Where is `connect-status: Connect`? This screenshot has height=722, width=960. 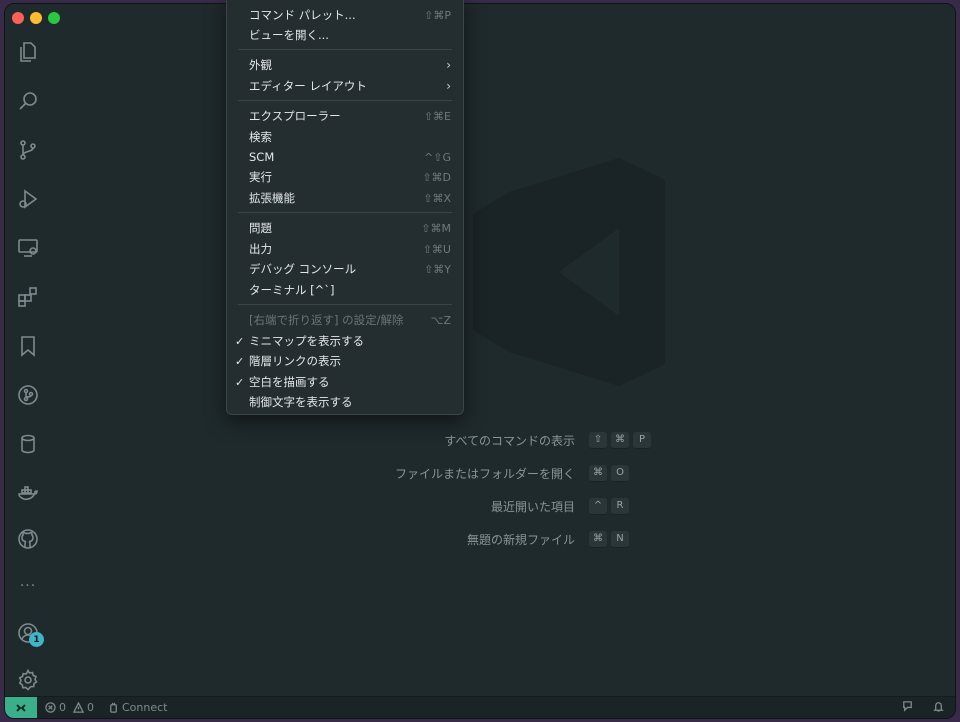
connect-status: Connect is located at coordinates (137, 707).